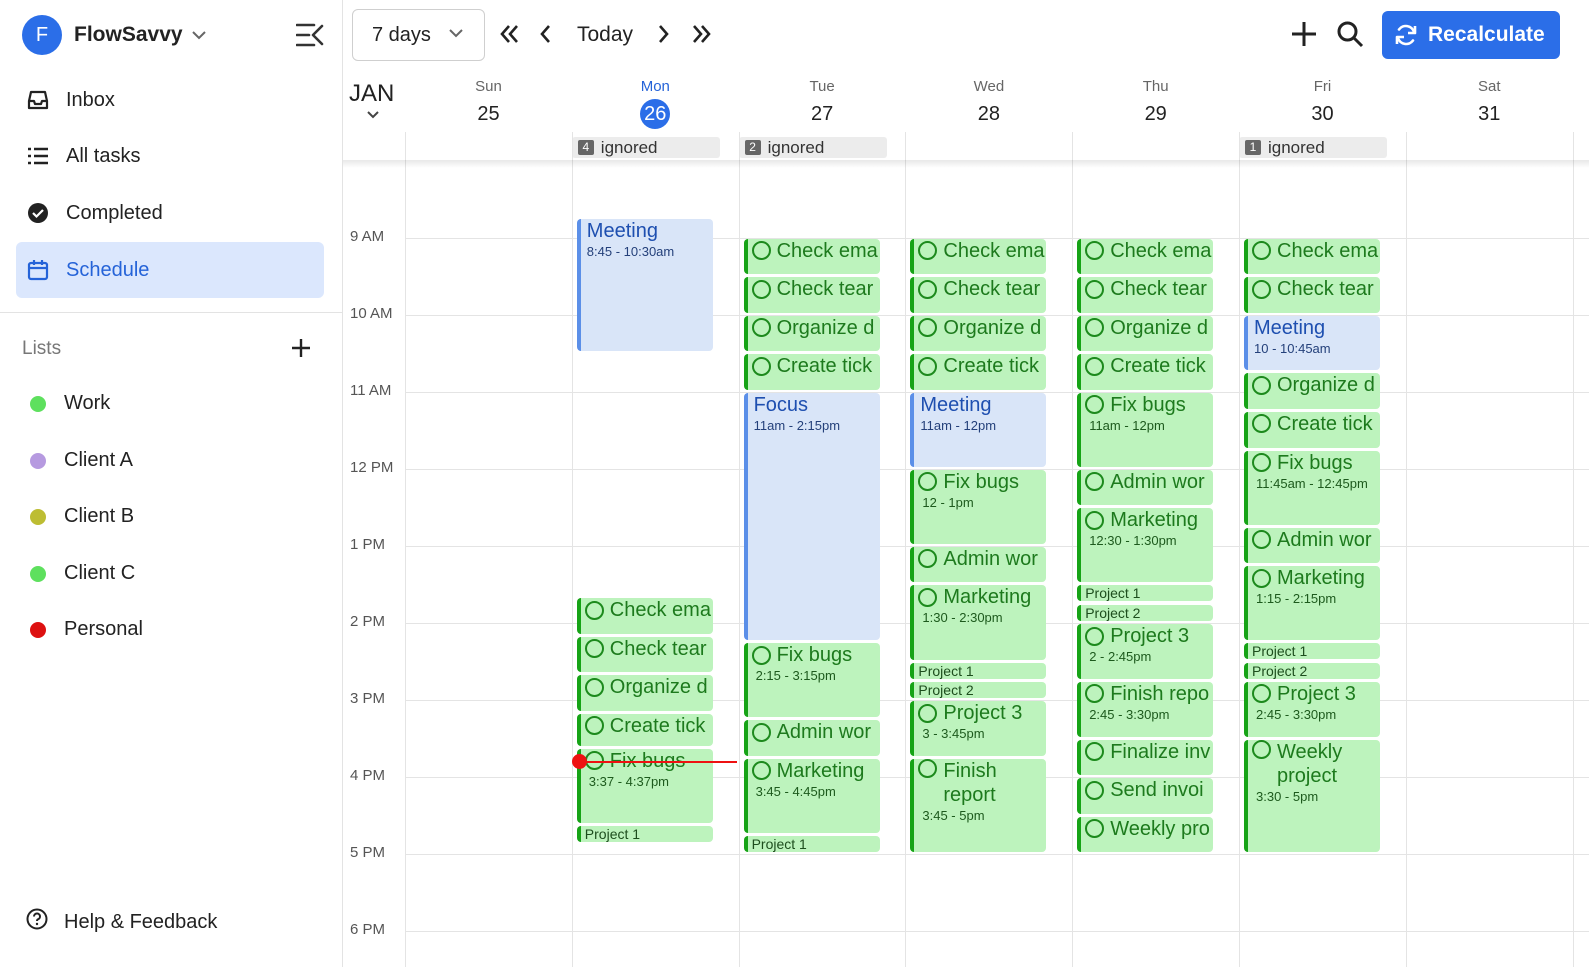 The height and width of the screenshot is (967, 1589). I want to click on scheduled-task: Send invoi, so click(1145, 796).